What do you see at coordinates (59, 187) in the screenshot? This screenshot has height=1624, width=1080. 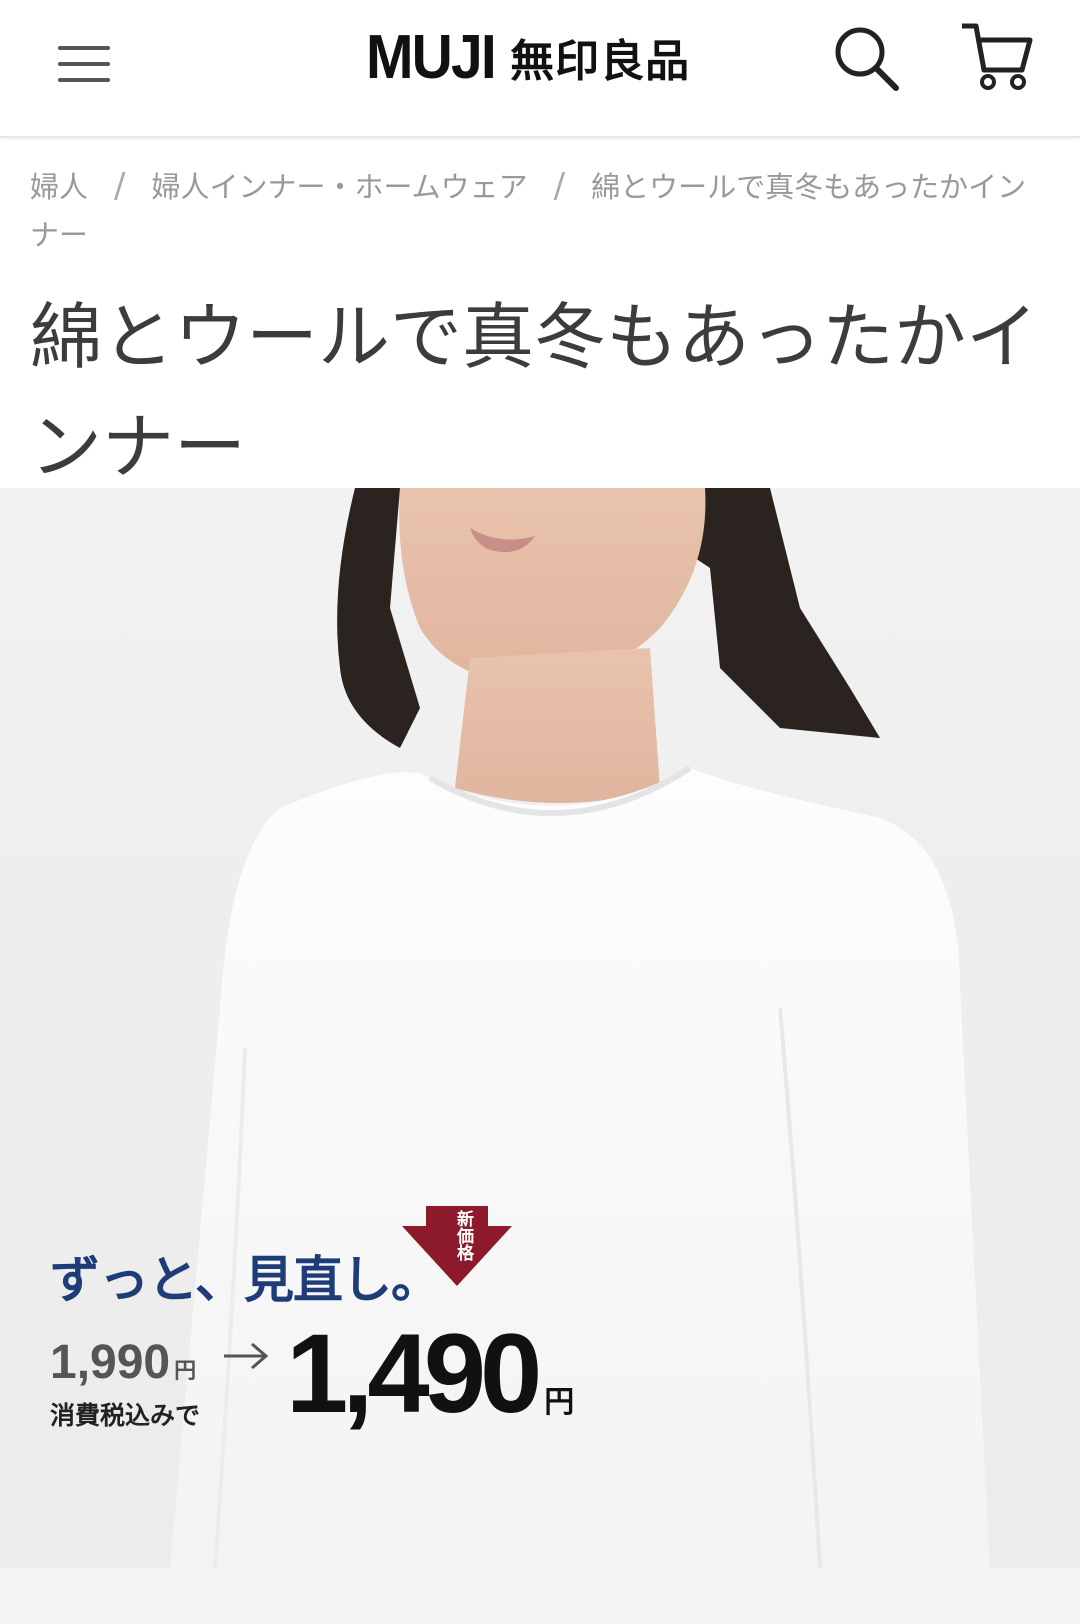 I see `breadcrumb-item-womens: 婦人` at bounding box center [59, 187].